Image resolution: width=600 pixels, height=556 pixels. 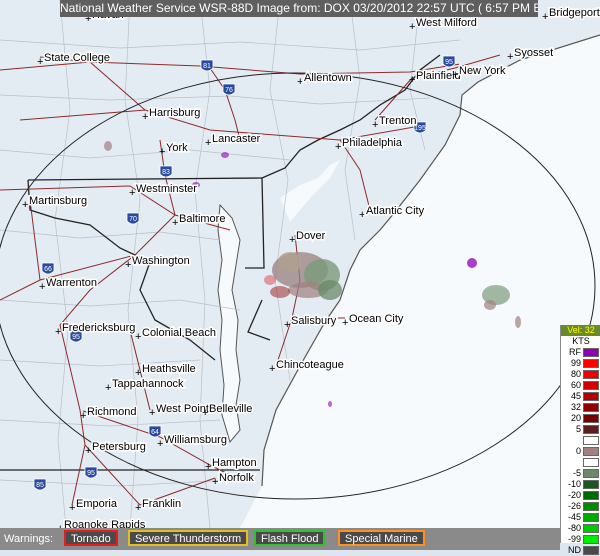 I want to click on legend-row: 80, so click(x=580, y=374).